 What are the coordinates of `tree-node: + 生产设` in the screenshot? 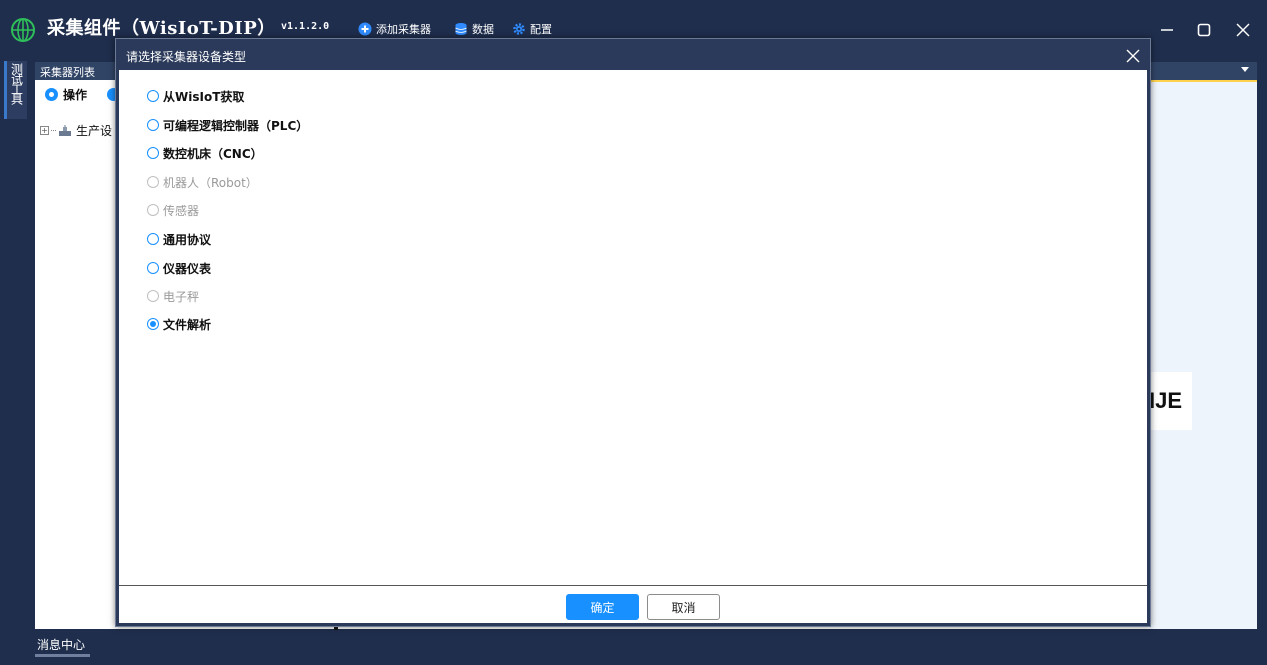 It's located at (76, 130).